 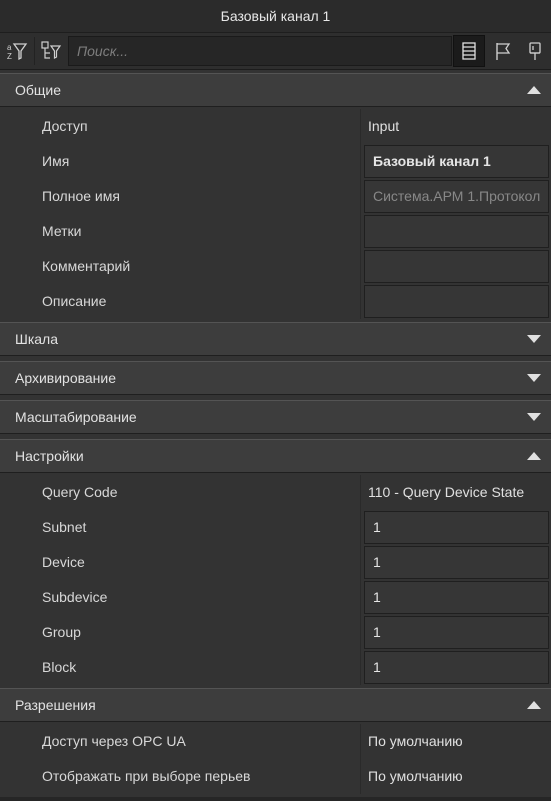 I want to click on property-row-block: Block 1, so click(x=275, y=667).